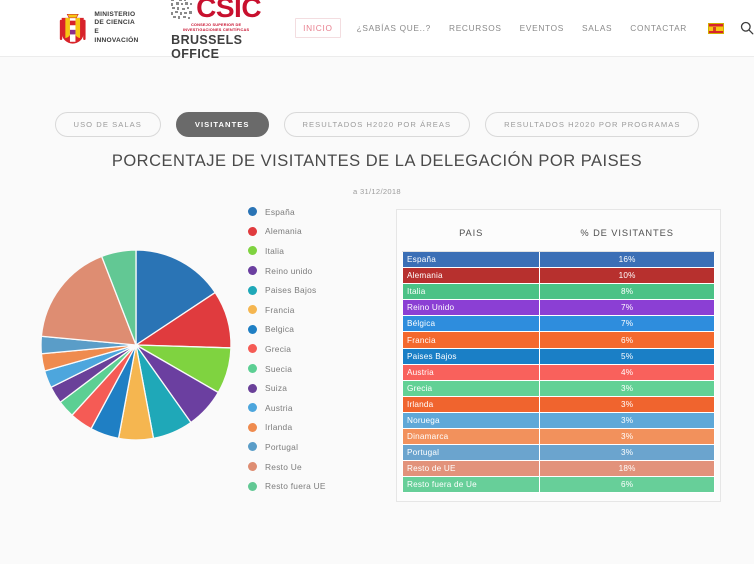 The width and height of the screenshot is (754, 564). Describe the element at coordinates (558, 469) in the screenshot. I see `table-row: Resto de UE 18%` at that location.